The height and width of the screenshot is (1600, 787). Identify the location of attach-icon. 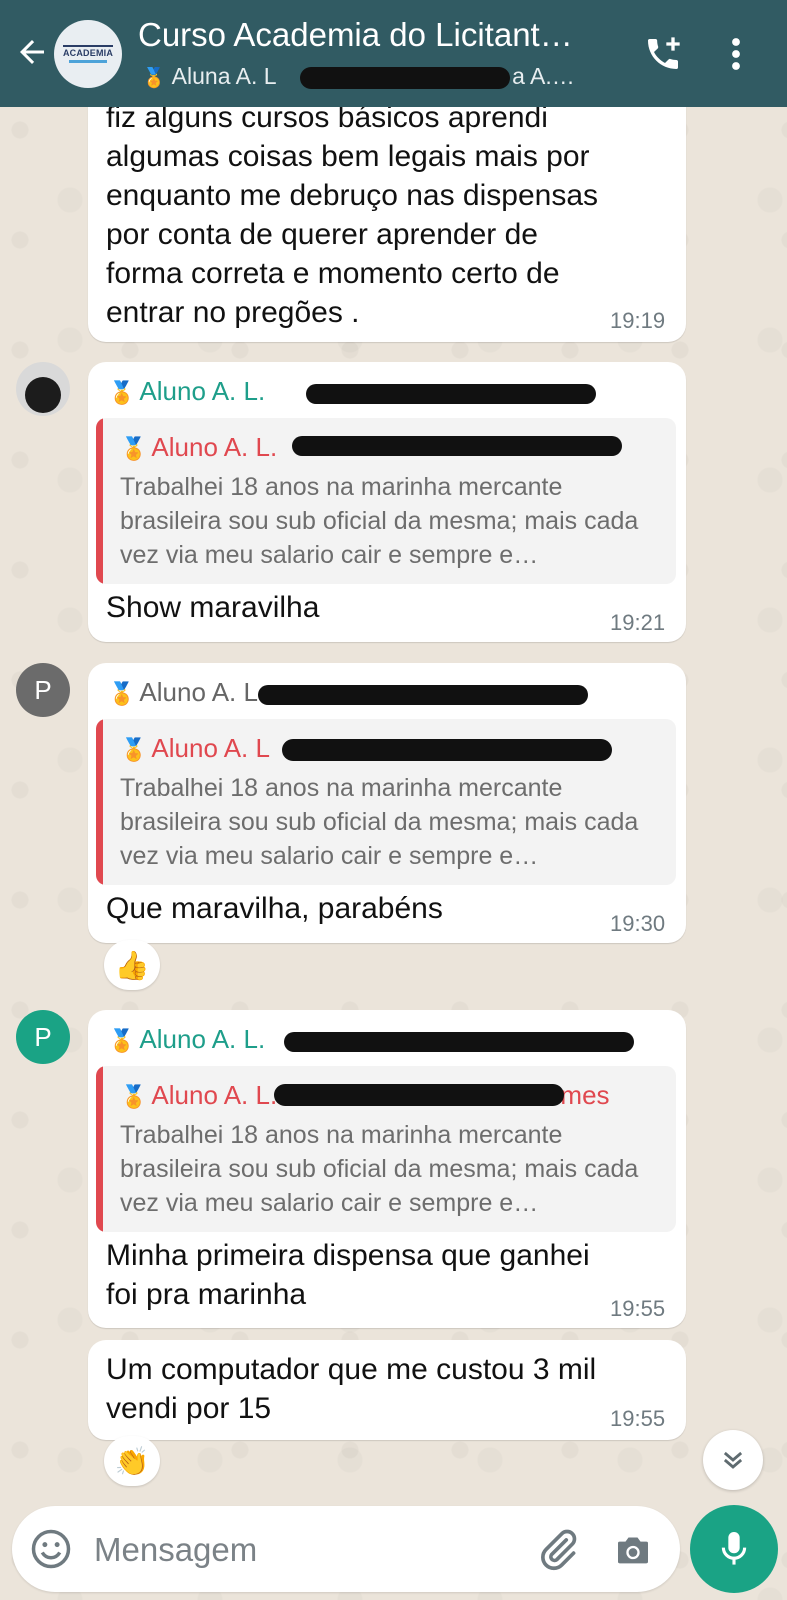
(558, 1550).